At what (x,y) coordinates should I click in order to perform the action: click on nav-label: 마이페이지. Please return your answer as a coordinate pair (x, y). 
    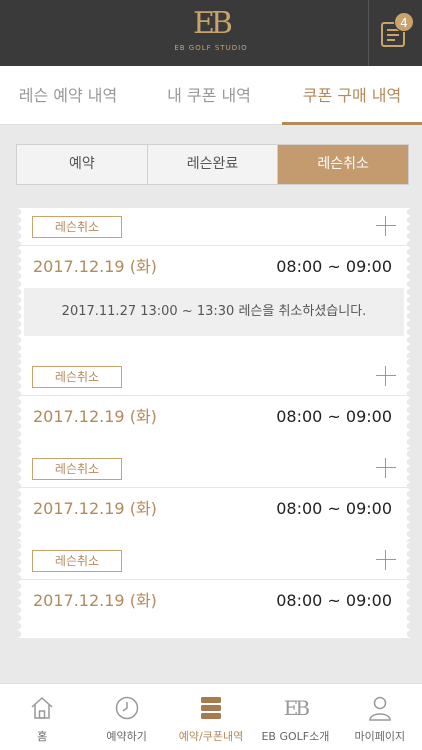
    Looking at the image, I should click on (380, 736).